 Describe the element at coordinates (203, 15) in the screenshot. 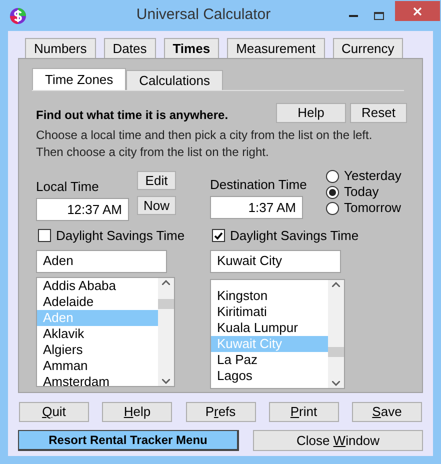

I see `window-title: Universal Calculator` at that location.